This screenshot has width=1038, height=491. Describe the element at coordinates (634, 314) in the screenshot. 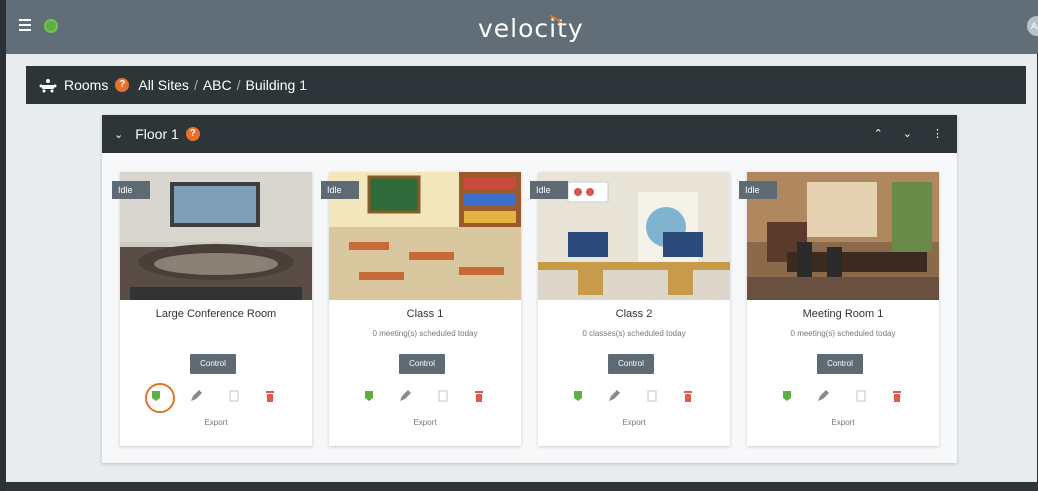

I see `room-name: Class 2` at that location.